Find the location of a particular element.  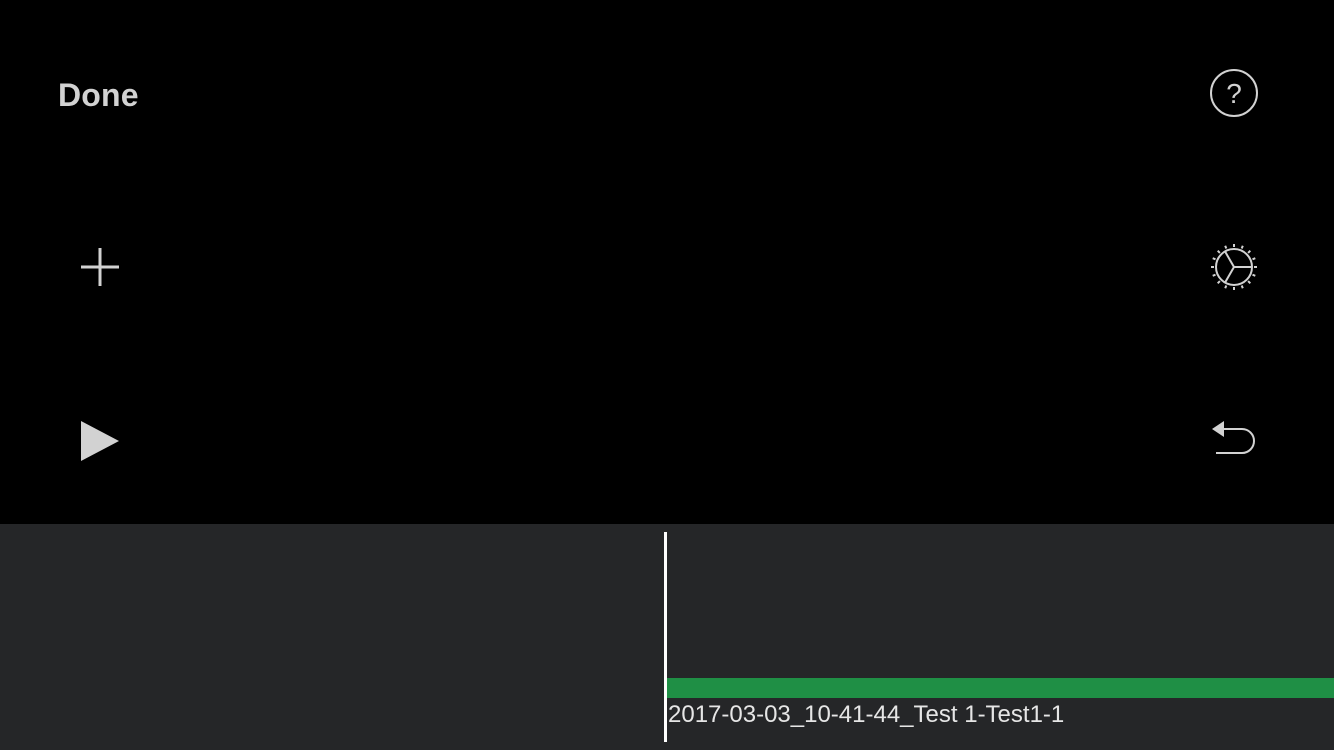

play-icon is located at coordinates (100, 441).